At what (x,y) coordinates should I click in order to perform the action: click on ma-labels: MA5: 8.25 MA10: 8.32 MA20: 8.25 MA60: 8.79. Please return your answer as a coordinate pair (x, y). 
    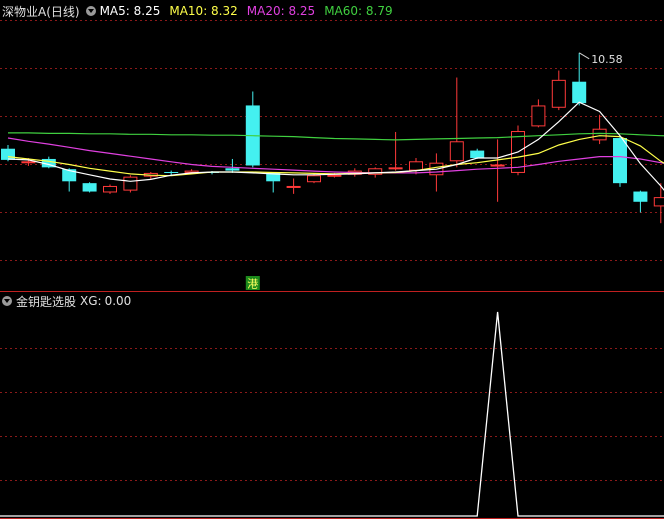
    Looking at the image, I should click on (251, 11).